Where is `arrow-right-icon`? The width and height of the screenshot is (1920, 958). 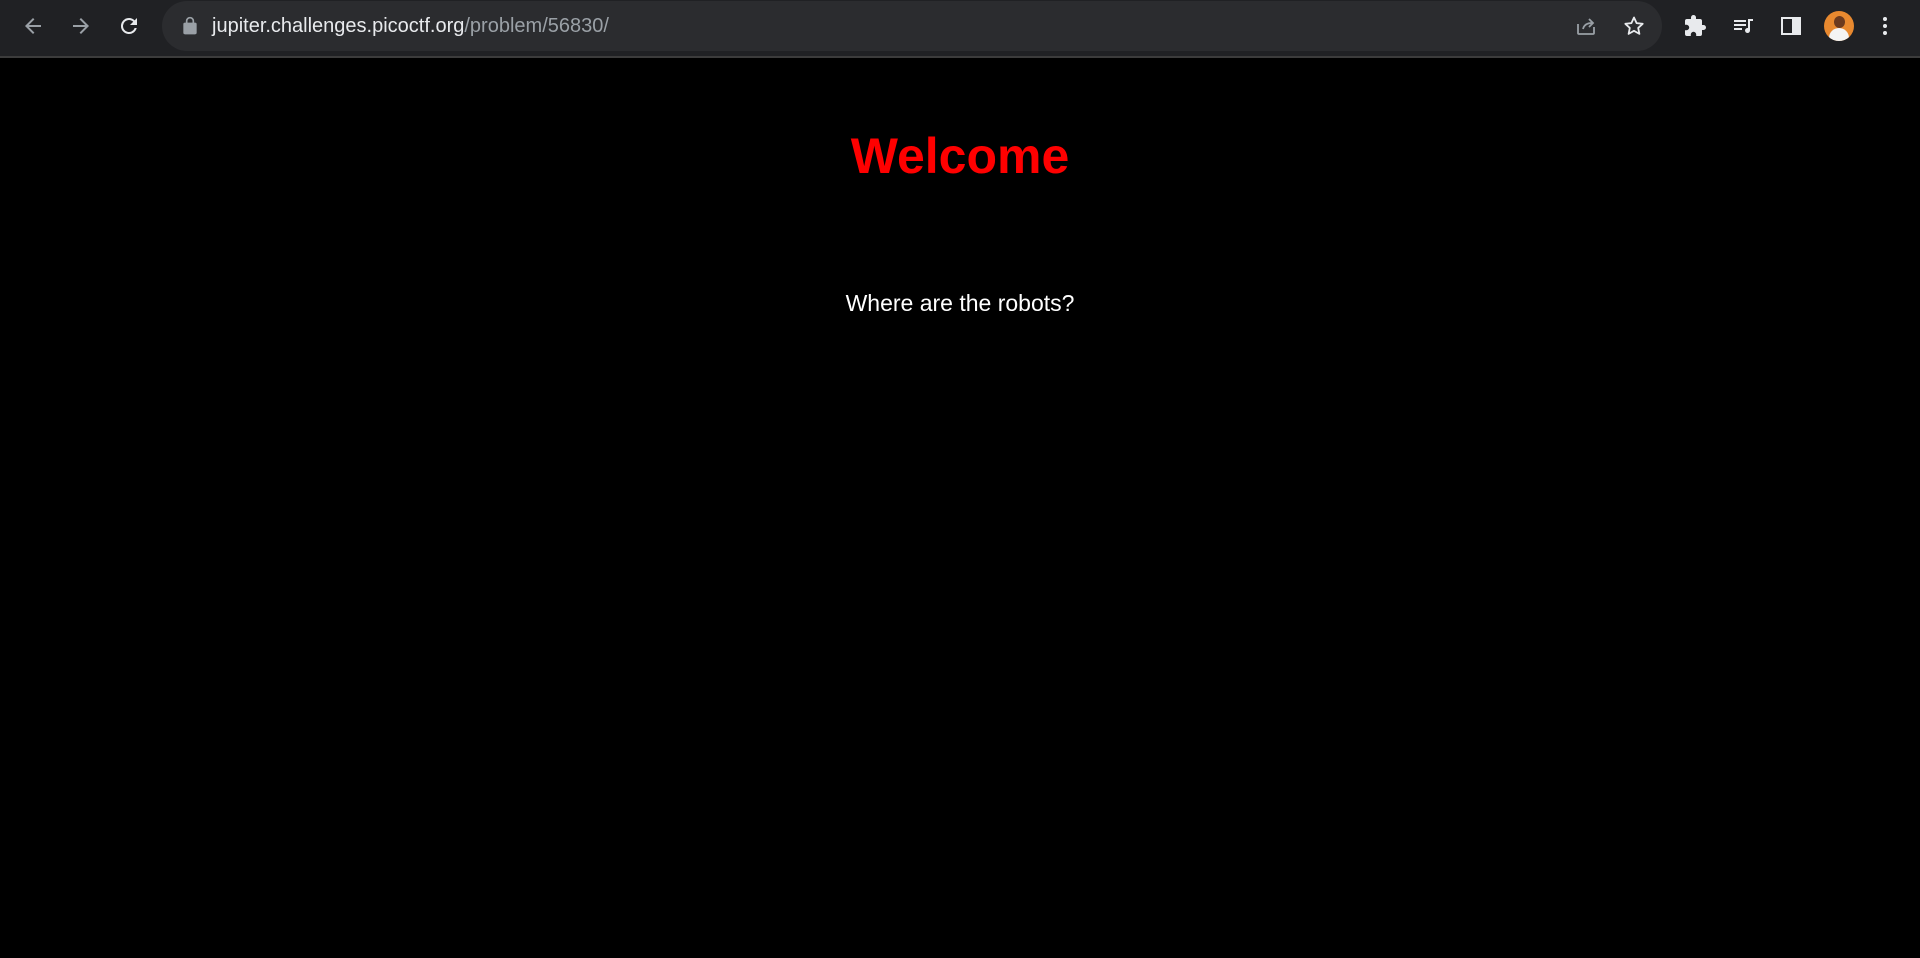 arrow-right-icon is located at coordinates (81, 26).